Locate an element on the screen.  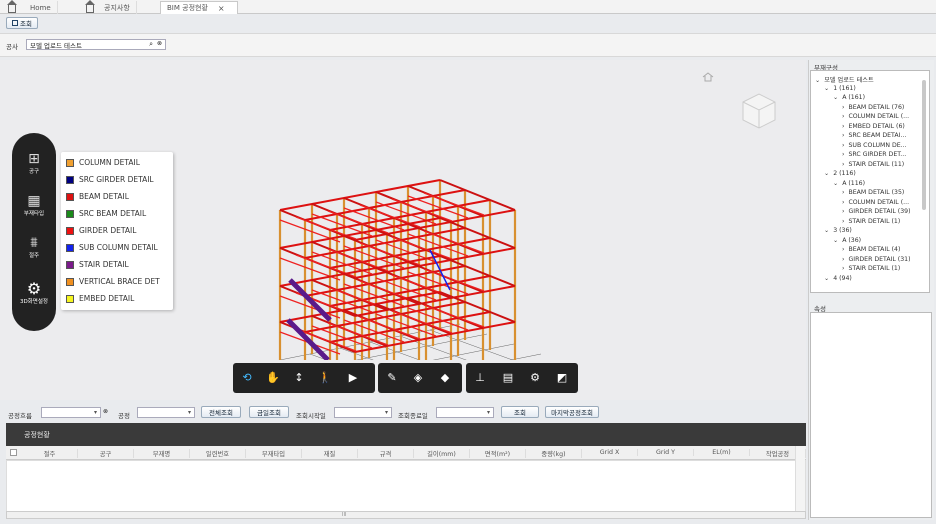
zoom-icon: ↕ is located at coordinates (299, 378).